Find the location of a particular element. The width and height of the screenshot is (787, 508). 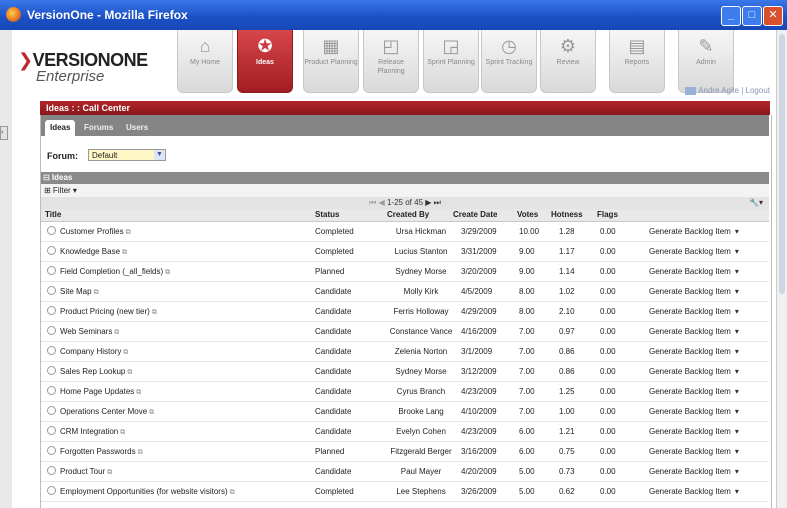

nav-sprint-tracking: ◷ Sprint Tracking is located at coordinates (509, 61).